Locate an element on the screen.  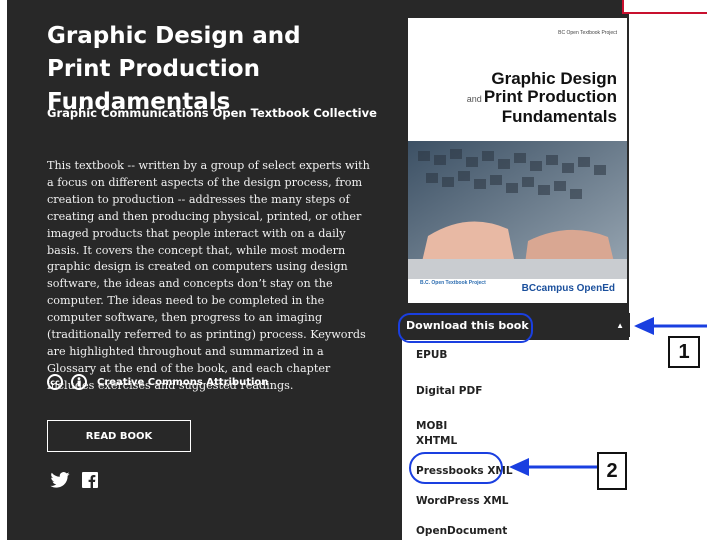
cover-photo is located at coordinates (517, 210).